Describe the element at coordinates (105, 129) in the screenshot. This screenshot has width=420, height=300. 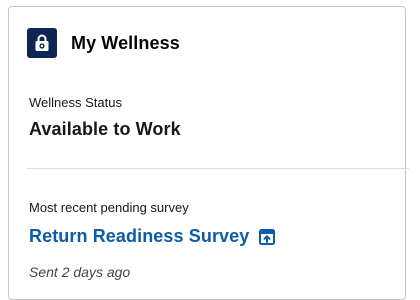
I see `wellness-status-value: Available to Work` at that location.